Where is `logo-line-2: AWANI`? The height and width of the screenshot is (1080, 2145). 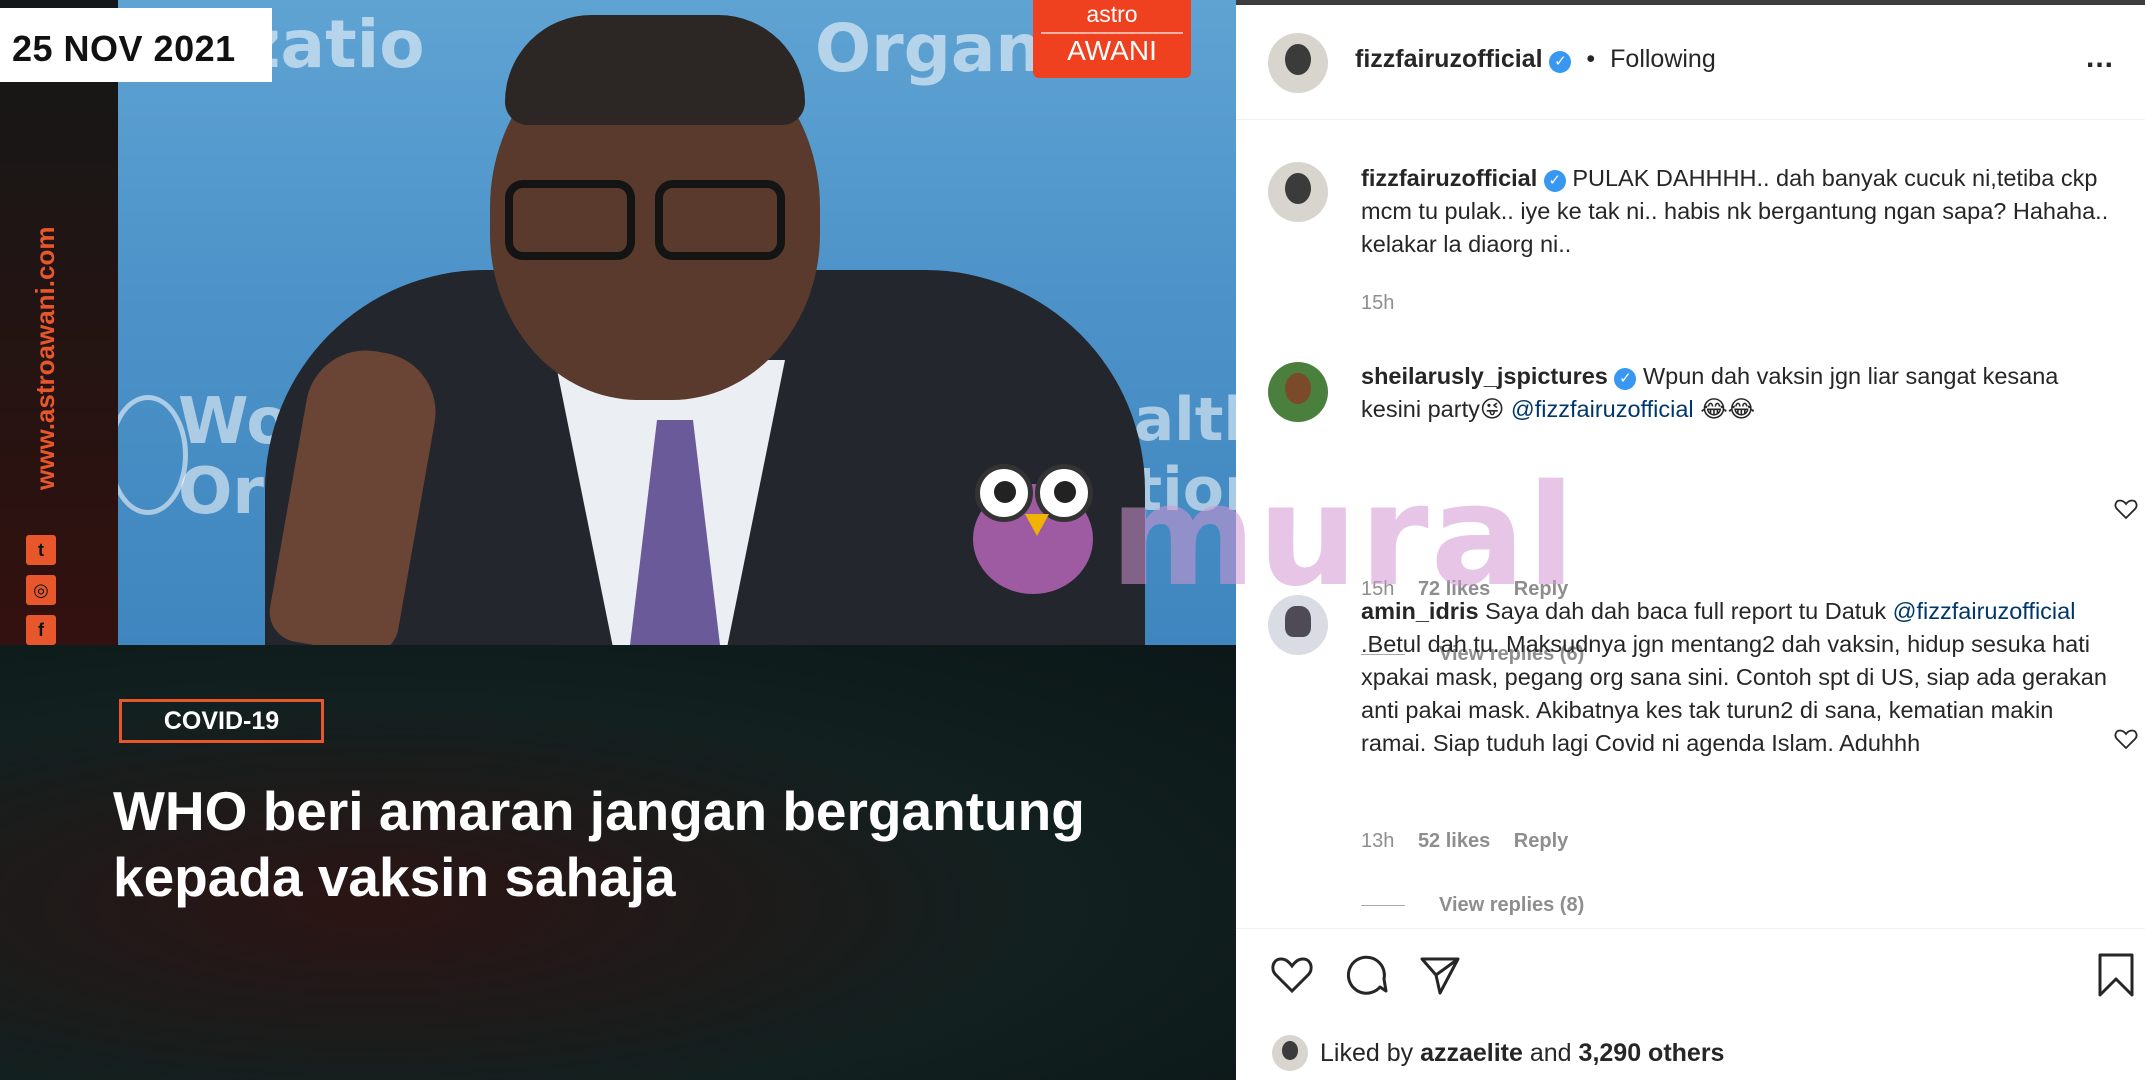
logo-line-2: AWANI is located at coordinates (1112, 50).